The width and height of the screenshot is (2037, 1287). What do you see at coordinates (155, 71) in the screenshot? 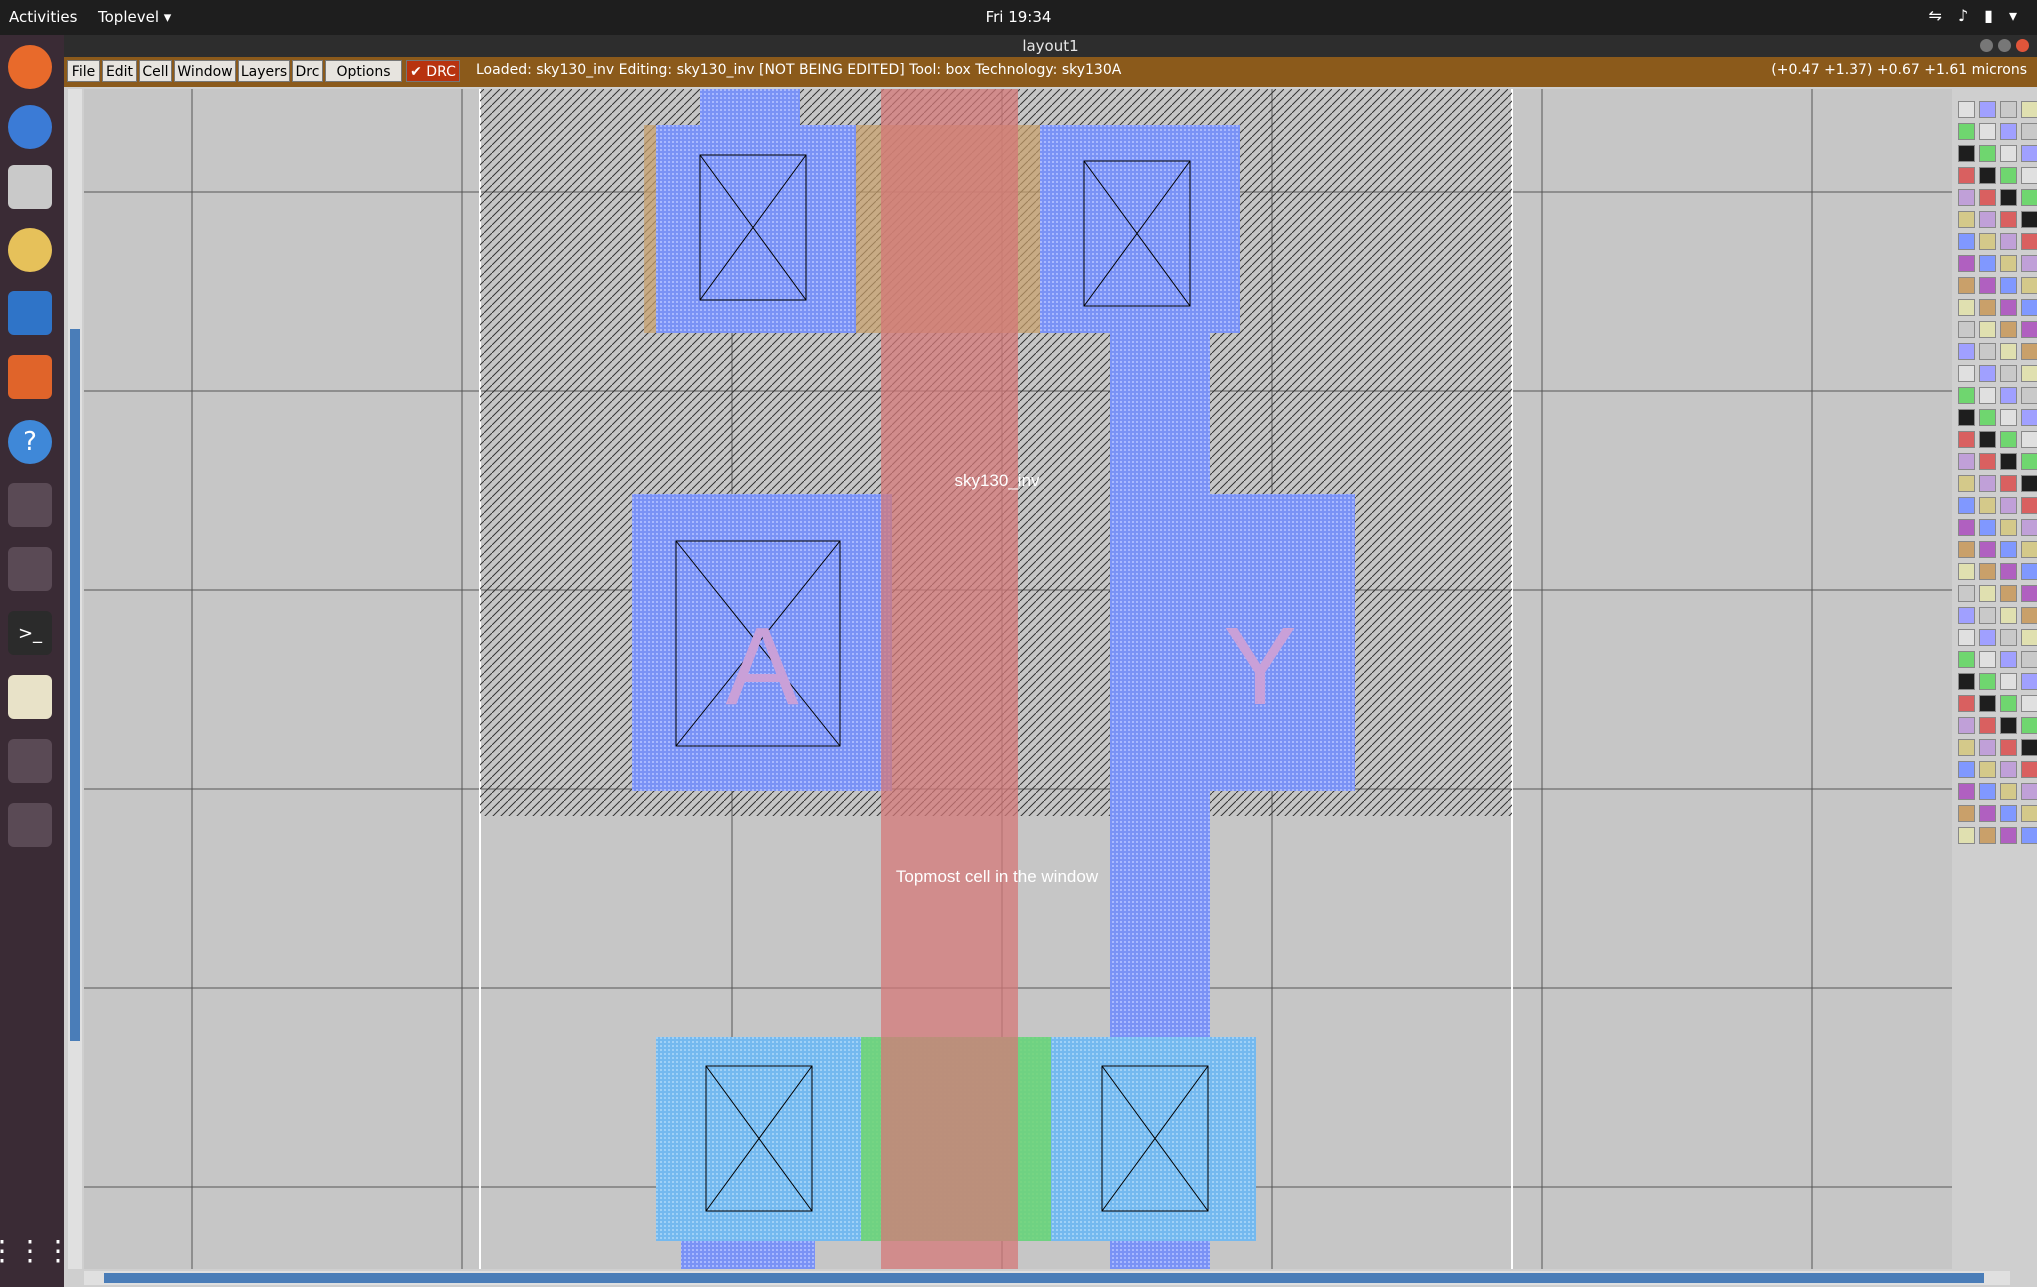
I see `menu-cell: Cell` at bounding box center [155, 71].